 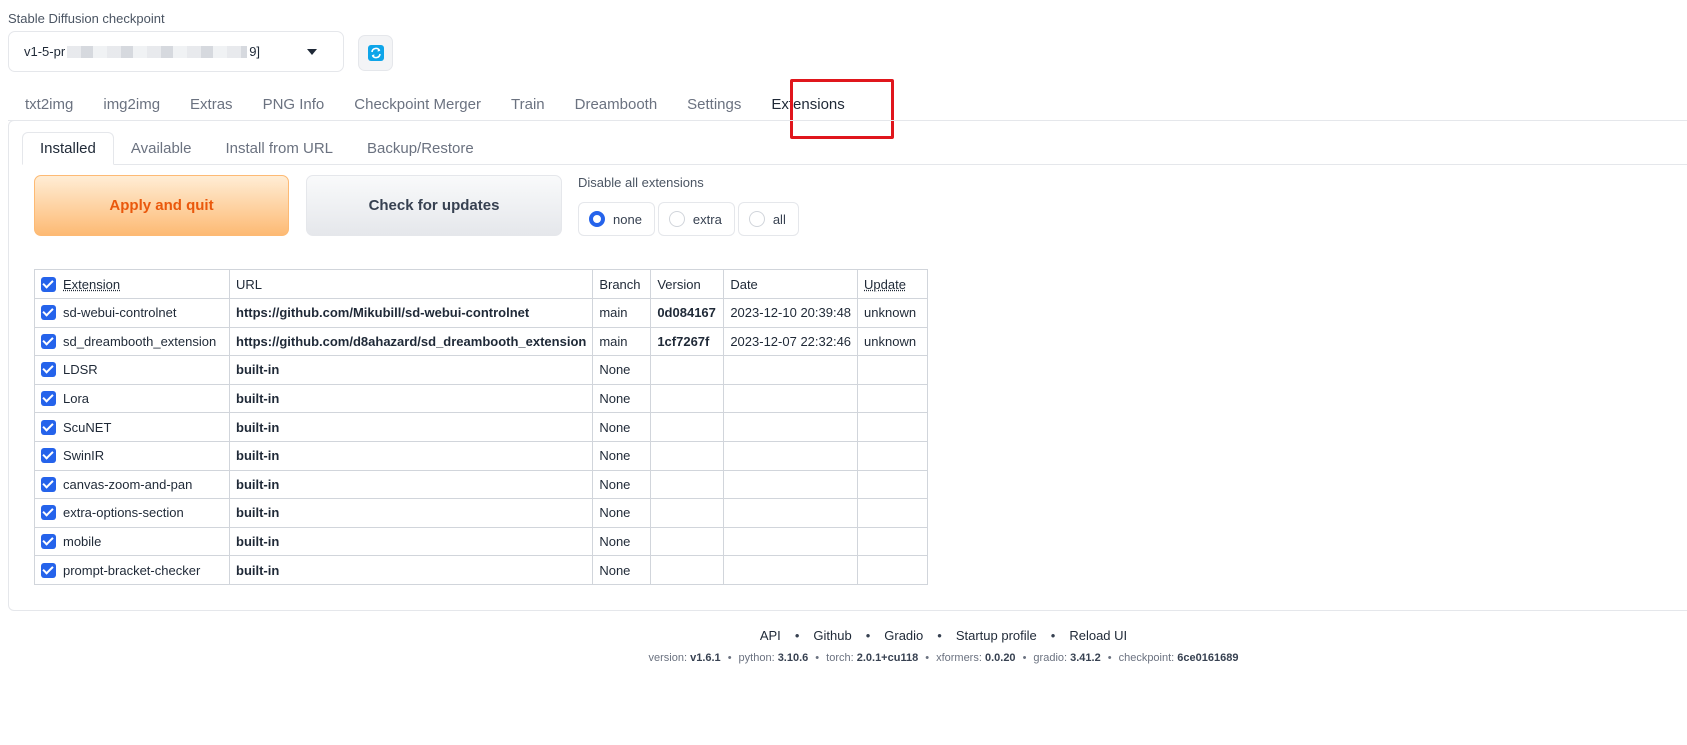 What do you see at coordinates (528, 104) in the screenshot?
I see `tab-train: Train` at bounding box center [528, 104].